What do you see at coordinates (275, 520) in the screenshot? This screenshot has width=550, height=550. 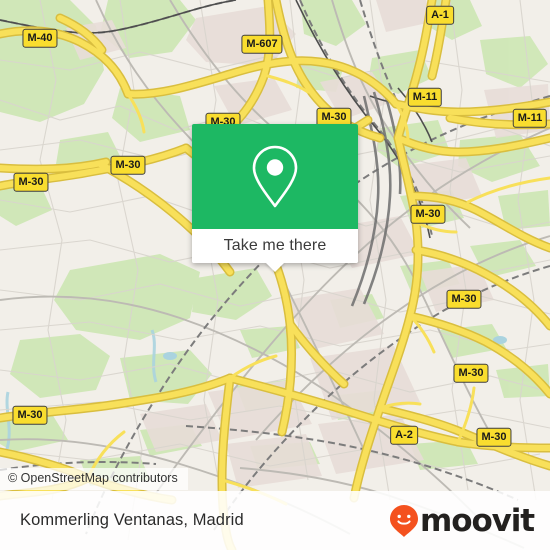 I see `bottom-info-bar: Kommerling Ventanas, Madrid moovit` at bounding box center [275, 520].